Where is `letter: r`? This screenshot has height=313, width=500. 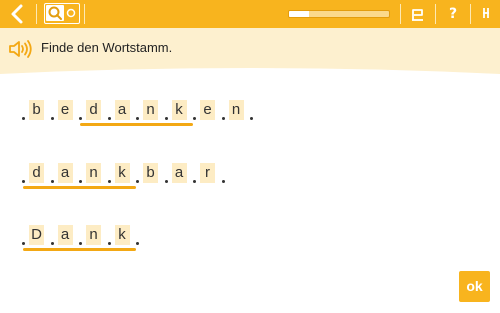
letter: r is located at coordinates (207, 172).